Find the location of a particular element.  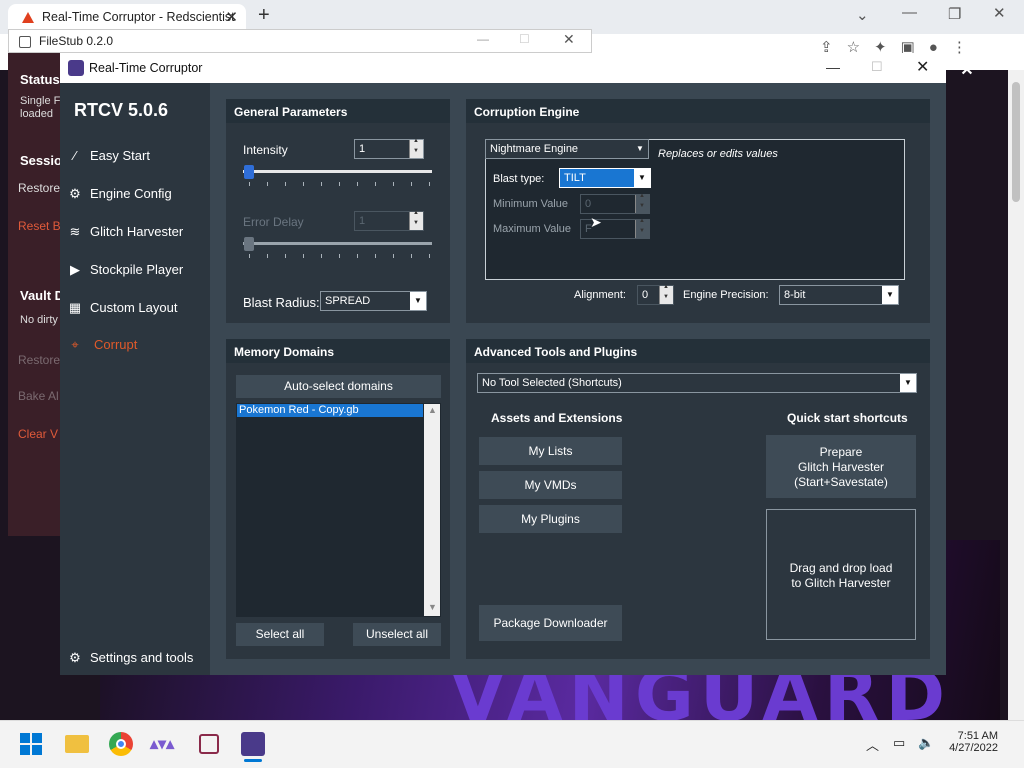

filestub-restore: Restore is located at coordinates (39, 188).